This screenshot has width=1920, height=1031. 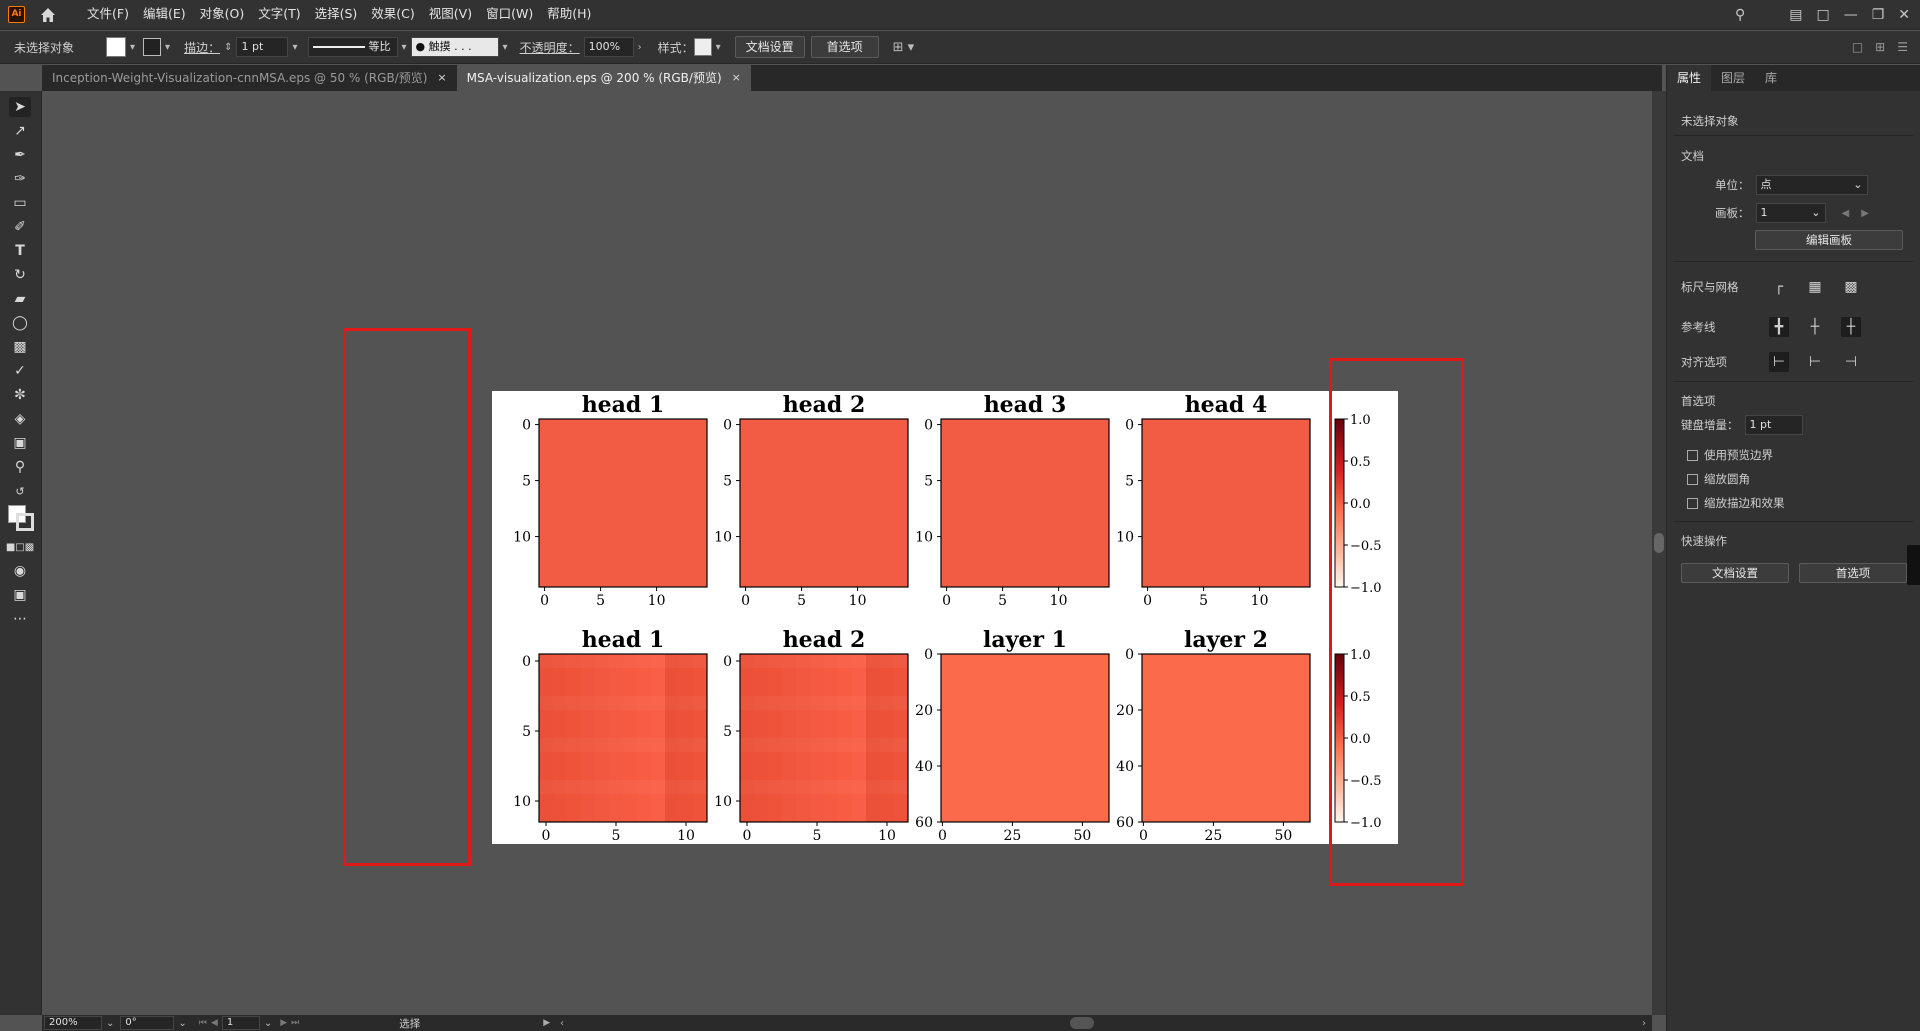 What do you see at coordinates (182, 1023) in the screenshot?
I see `rotation-dropdown-icon: ⌄` at bounding box center [182, 1023].